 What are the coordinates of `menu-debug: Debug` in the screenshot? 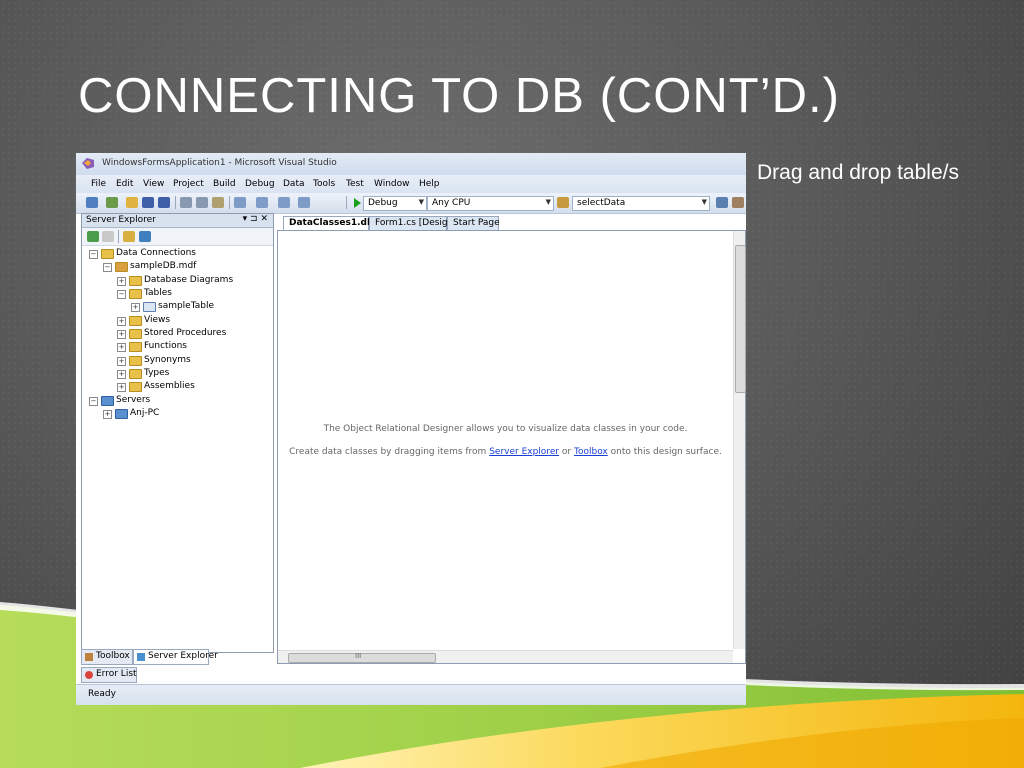 It's located at (260, 184).